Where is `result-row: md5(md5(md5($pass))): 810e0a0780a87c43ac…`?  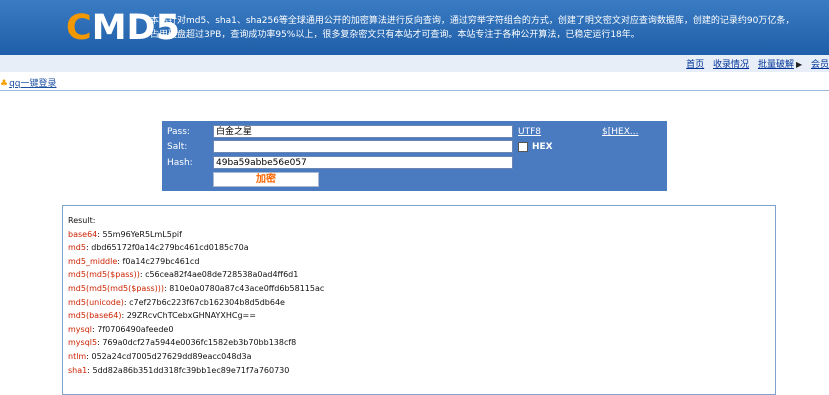 result-row: md5(md5(md5($pass))): 810e0a0780a87c43ac… is located at coordinates (196, 288).